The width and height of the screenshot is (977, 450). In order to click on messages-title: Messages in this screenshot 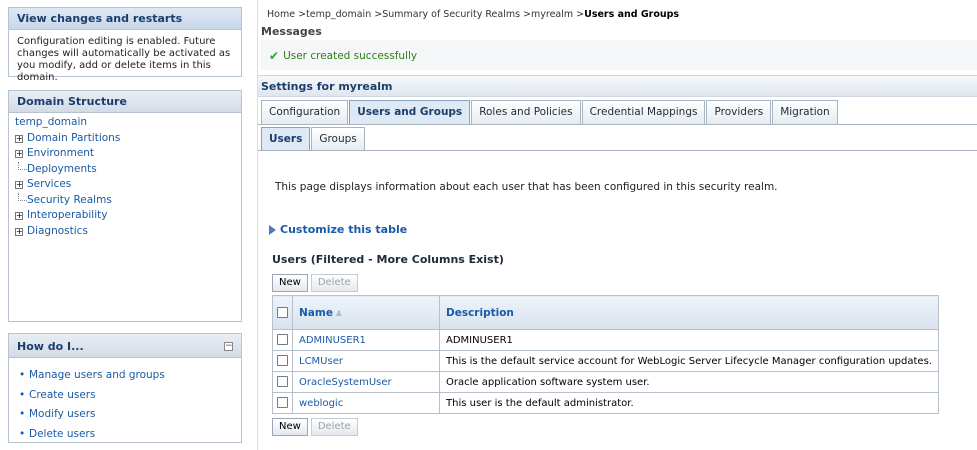, I will do `click(291, 31)`.